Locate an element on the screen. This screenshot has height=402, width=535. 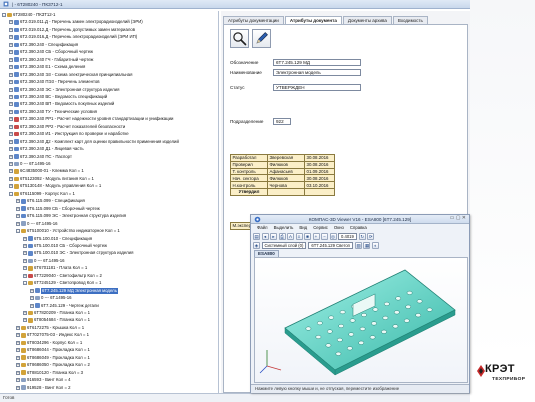
tree-item: +6Т5.100.010 - Спецификация is located at coordinates (57, 239).